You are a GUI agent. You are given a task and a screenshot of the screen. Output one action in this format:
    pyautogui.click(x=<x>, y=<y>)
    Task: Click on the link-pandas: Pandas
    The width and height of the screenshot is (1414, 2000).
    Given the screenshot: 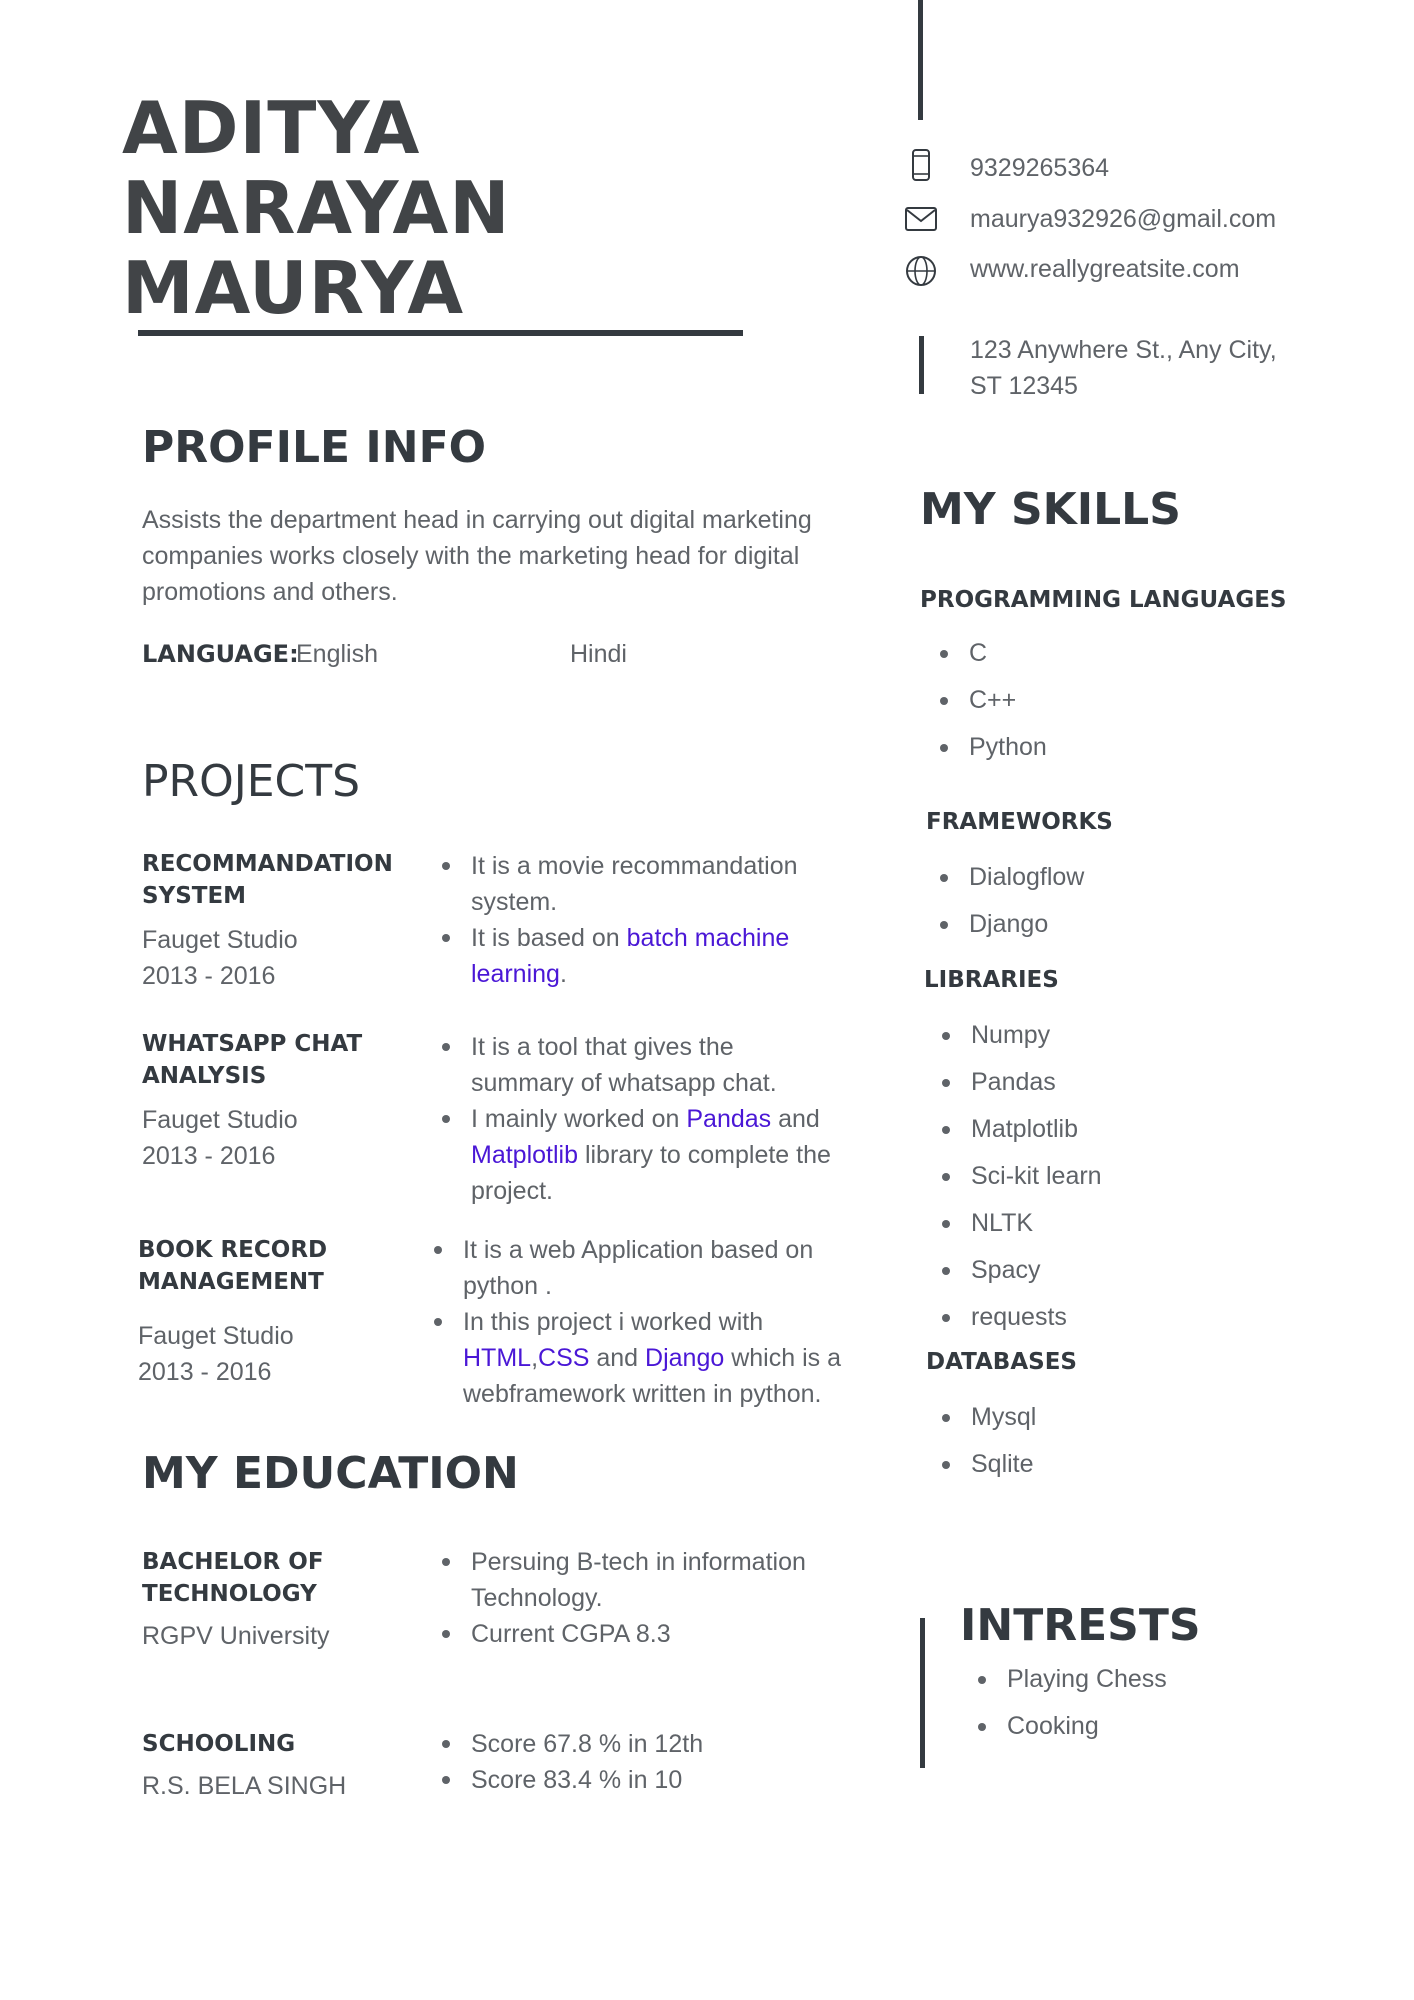 What is the action you would take?
    pyautogui.click(x=728, y=1119)
    